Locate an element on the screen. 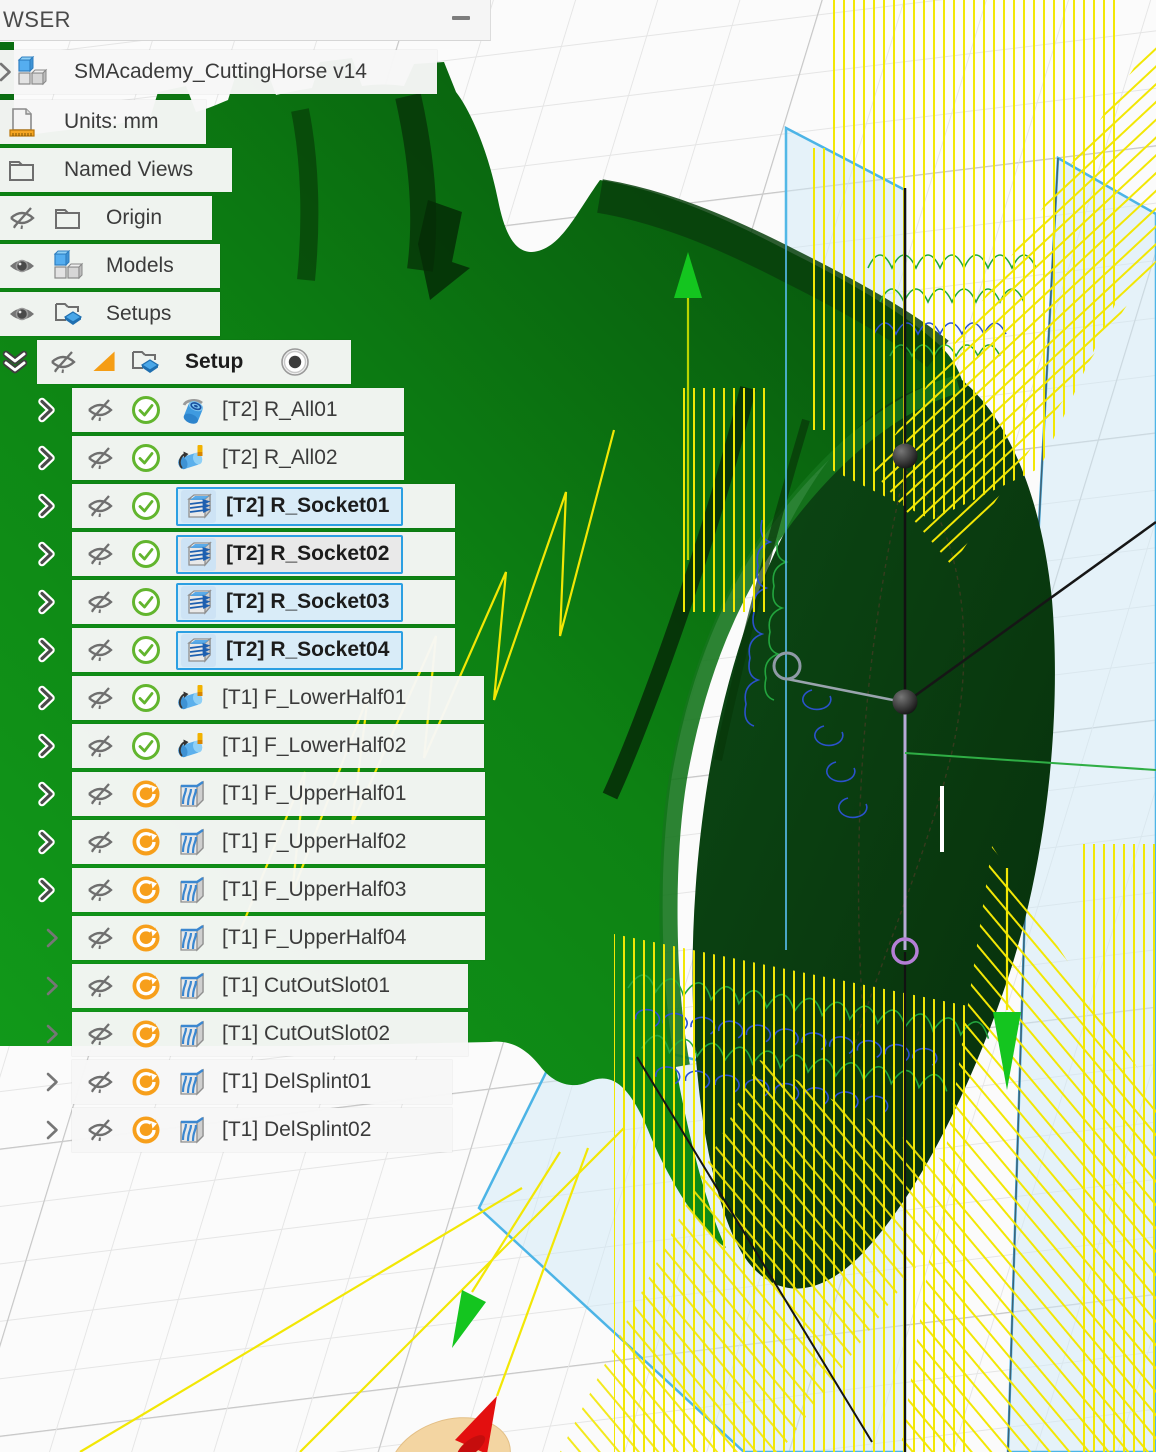 This screenshot has width=1156, height=1452. models-label: Models is located at coordinates (140, 266).